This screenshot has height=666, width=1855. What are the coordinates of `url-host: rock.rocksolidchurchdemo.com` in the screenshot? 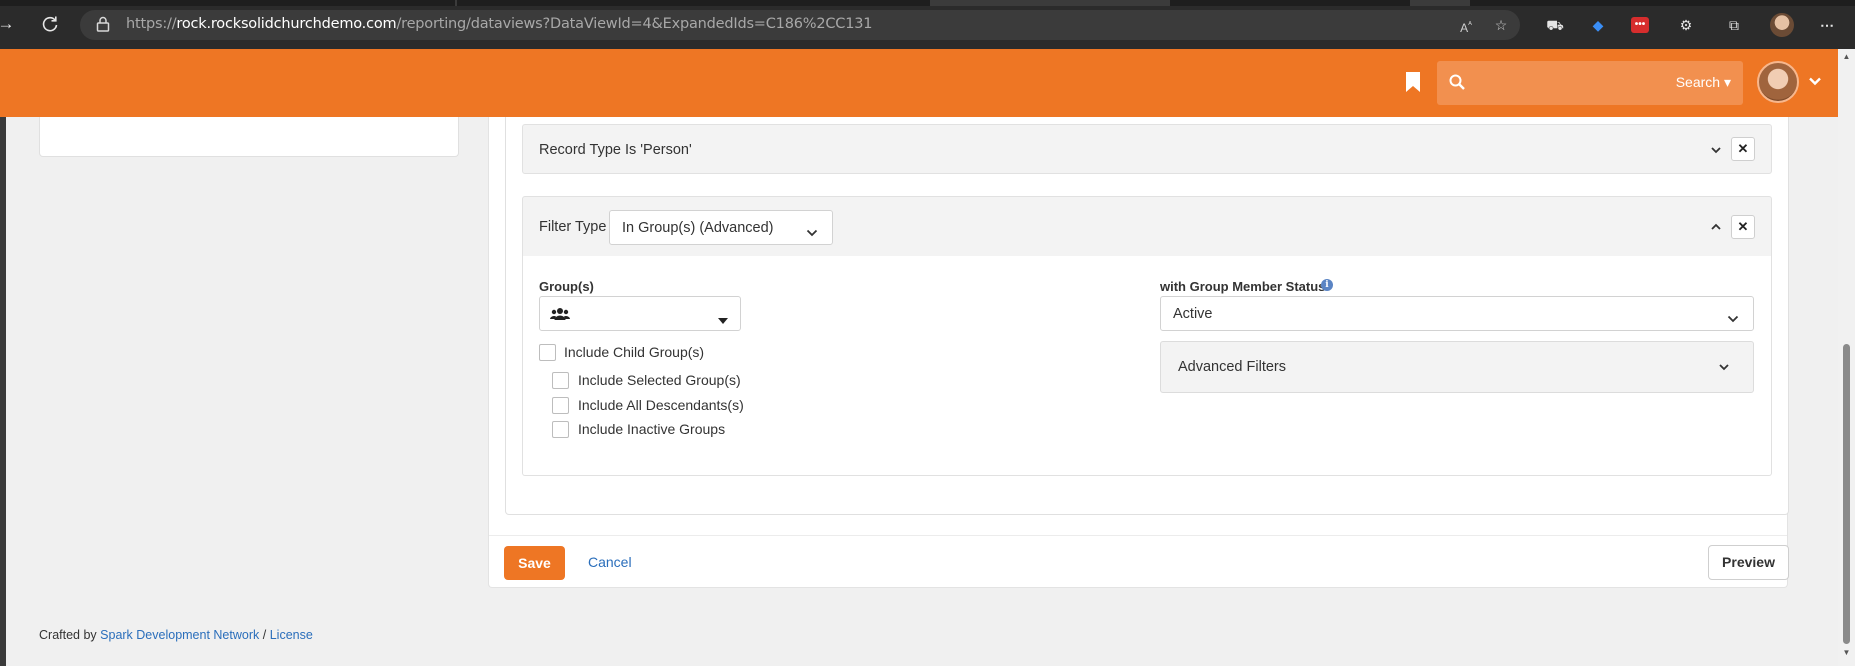 It's located at (286, 24).